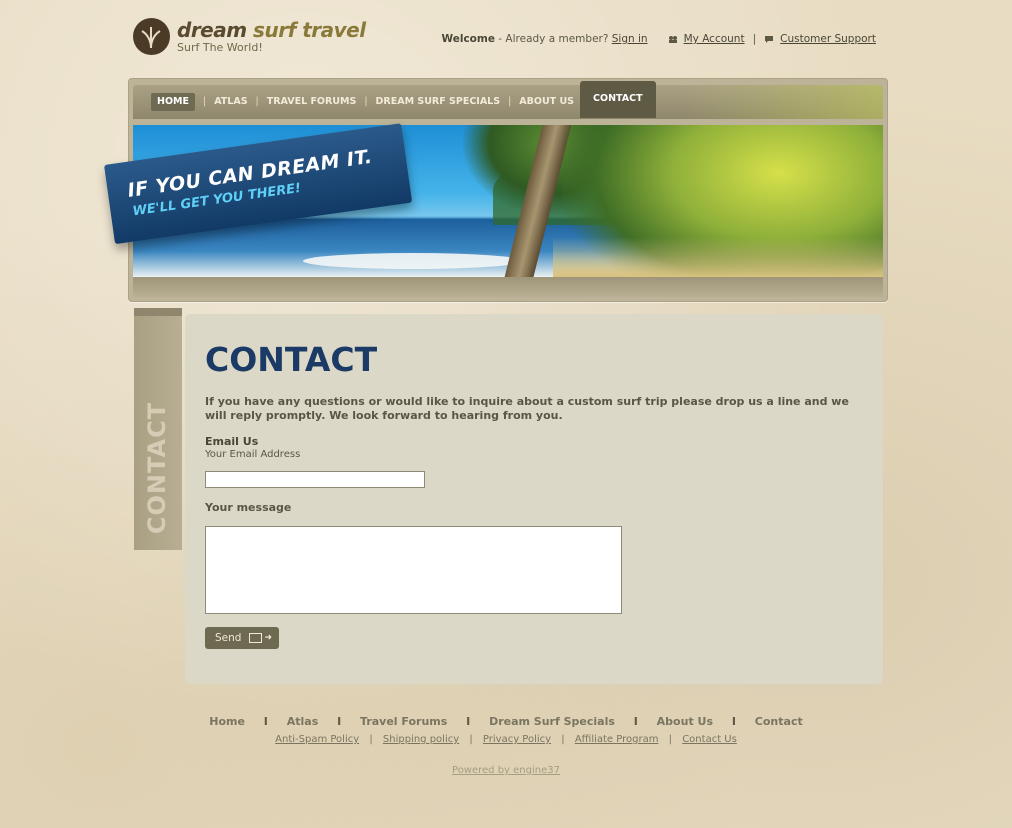 The image size is (1012, 828). Describe the element at coordinates (685, 721) in the screenshot. I see `footer-nav-about-us: About Us` at that location.